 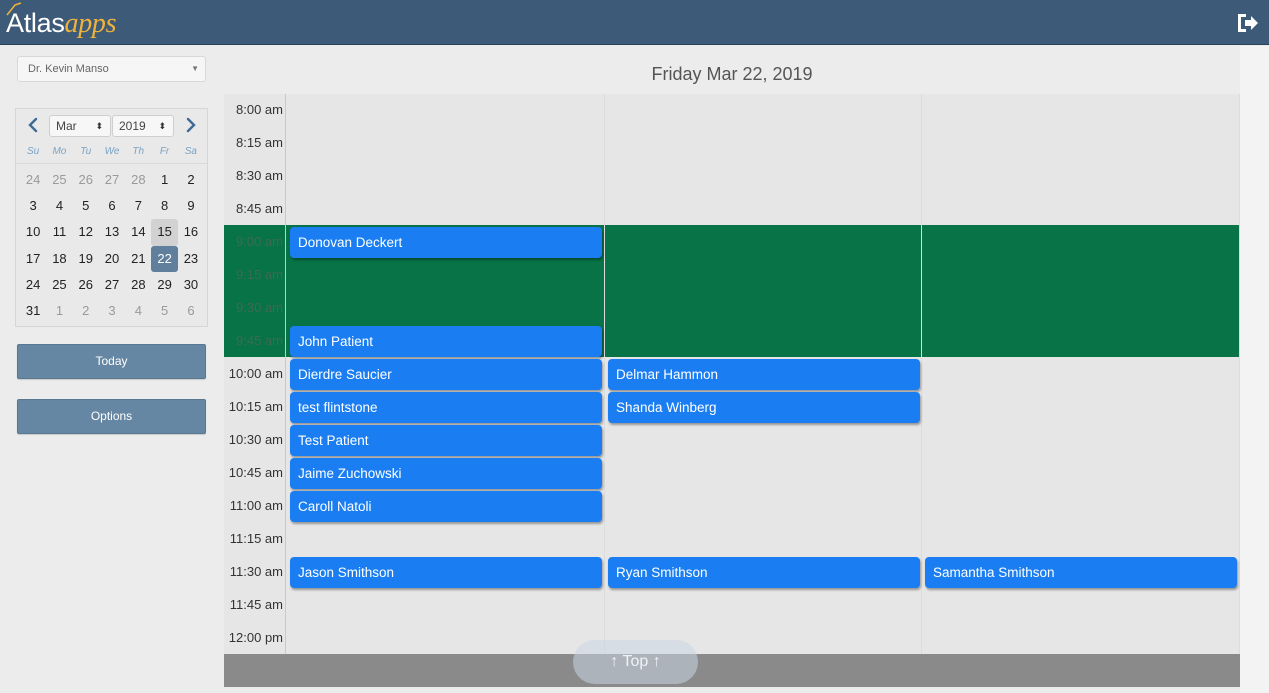 What do you see at coordinates (764, 407) in the screenshot?
I see `appointment-block: Shanda Winberg` at bounding box center [764, 407].